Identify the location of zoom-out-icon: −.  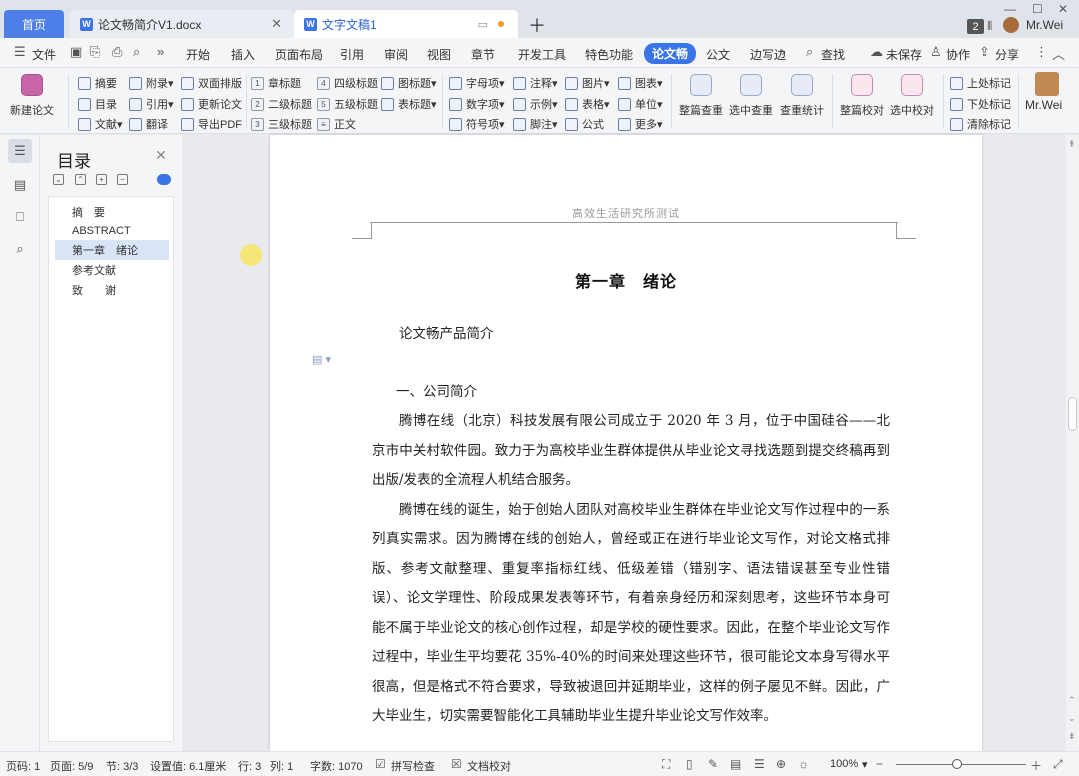
(879, 764).